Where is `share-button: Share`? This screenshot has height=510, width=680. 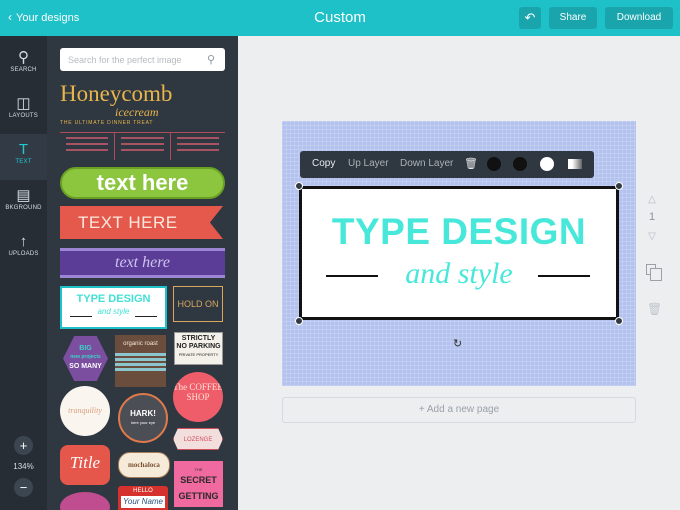 share-button: Share is located at coordinates (573, 18).